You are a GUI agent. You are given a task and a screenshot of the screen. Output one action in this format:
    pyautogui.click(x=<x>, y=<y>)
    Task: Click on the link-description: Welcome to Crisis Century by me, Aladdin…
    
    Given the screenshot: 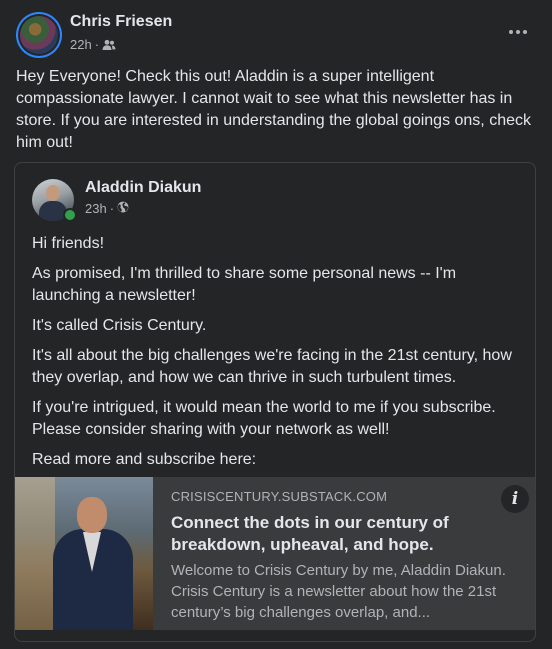 What is the action you would take?
    pyautogui.click(x=338, y=591)
    